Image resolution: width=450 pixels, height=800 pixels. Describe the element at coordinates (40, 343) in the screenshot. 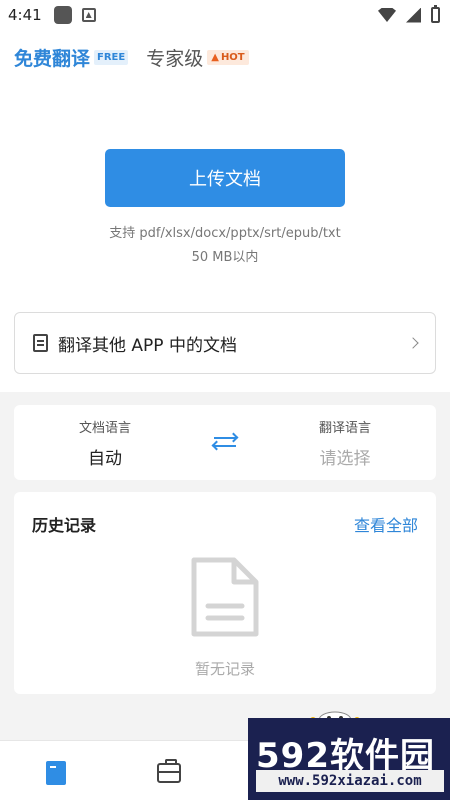

I see `document-icon` at that location.